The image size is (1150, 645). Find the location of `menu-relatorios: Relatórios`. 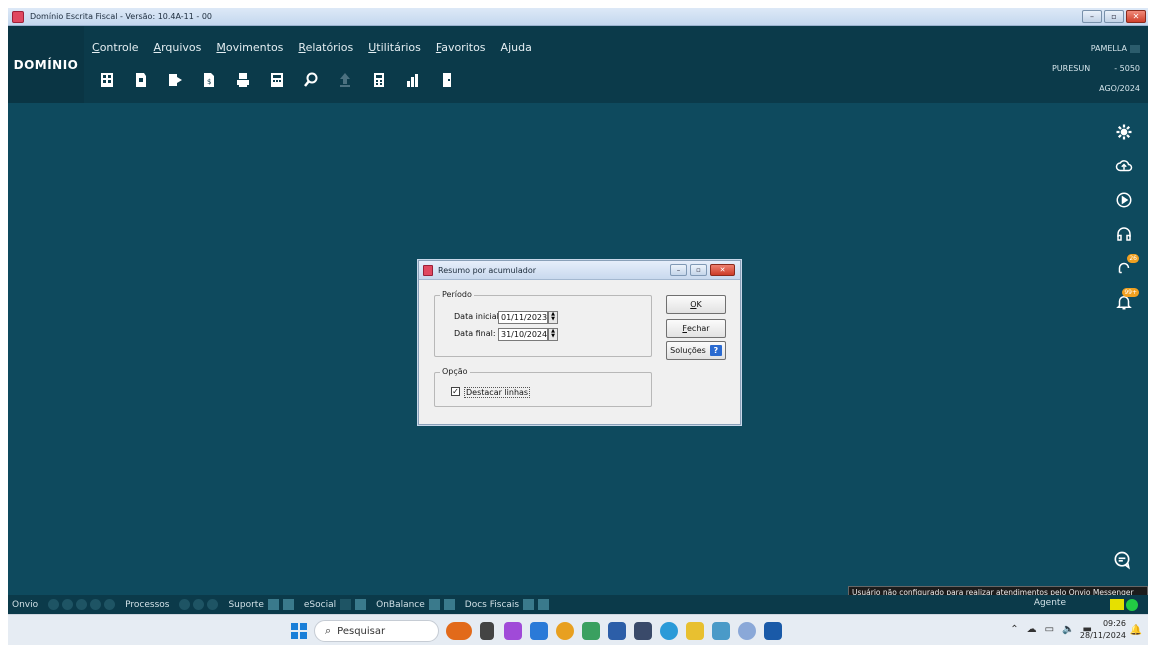

menu-relatorios: Relatórios is located at coordinates (325, 47).